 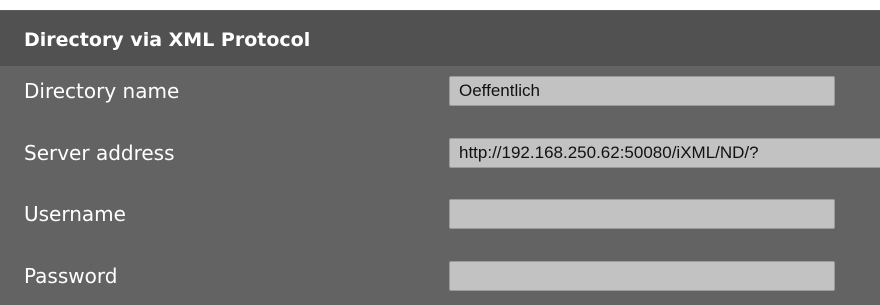 What do you see at coordinates (71, 276) in the screenshot?
I see `password-label: Password` at bounding box center [71, 276].